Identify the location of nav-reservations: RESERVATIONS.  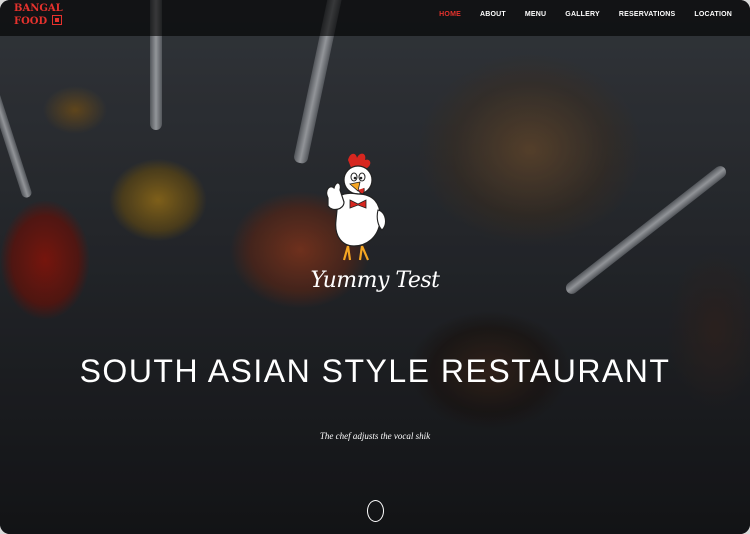
(647, 14).